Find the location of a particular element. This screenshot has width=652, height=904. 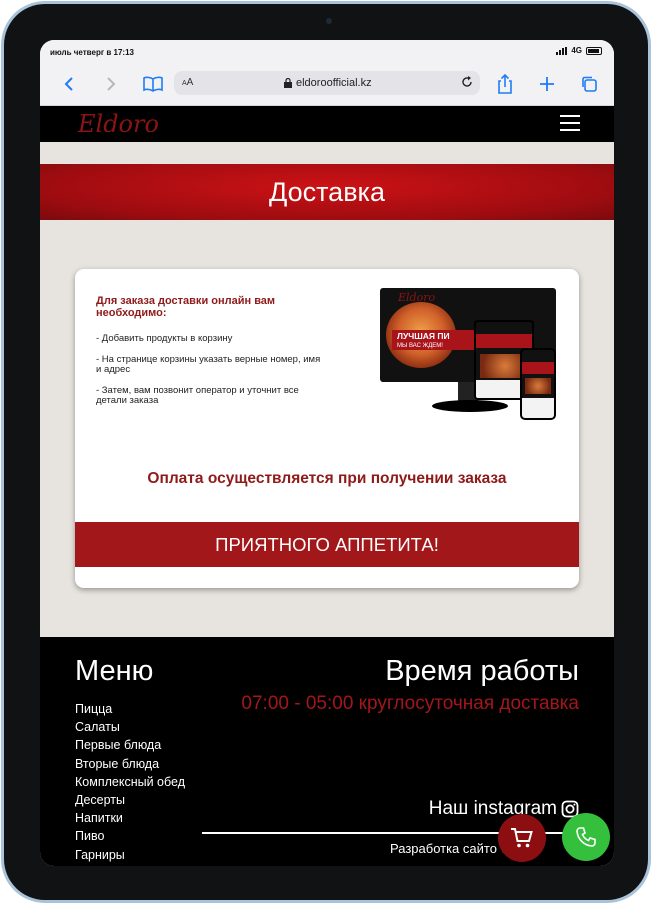

page-title: Доставка is located at coordinates (327, 192).